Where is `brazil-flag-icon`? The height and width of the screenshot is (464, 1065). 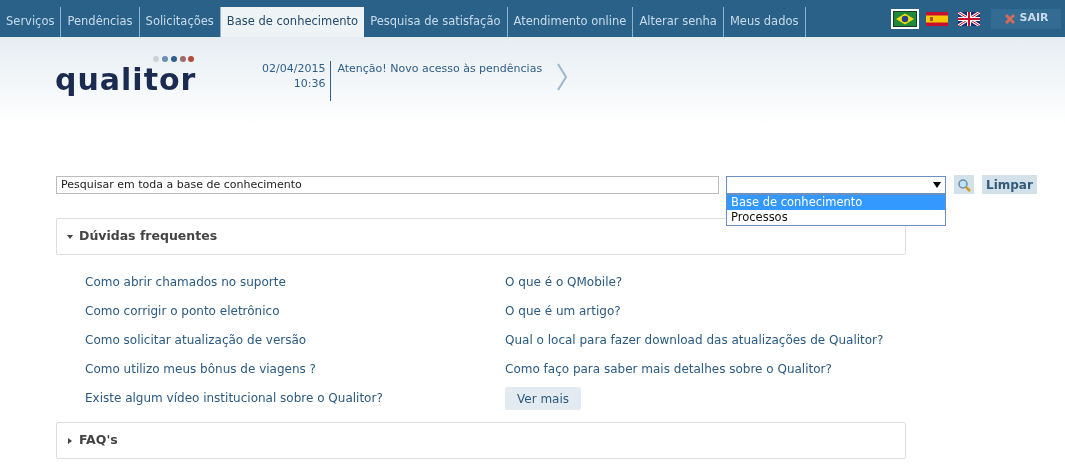
brazil-flag-icon is located at coordinates (905, 18).